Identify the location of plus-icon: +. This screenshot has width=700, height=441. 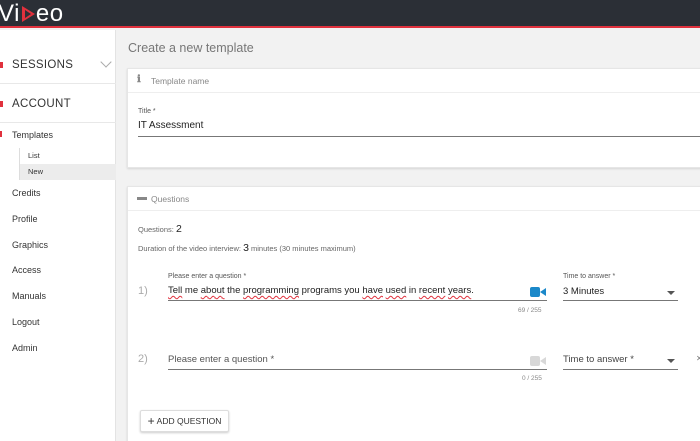
(151, 421).